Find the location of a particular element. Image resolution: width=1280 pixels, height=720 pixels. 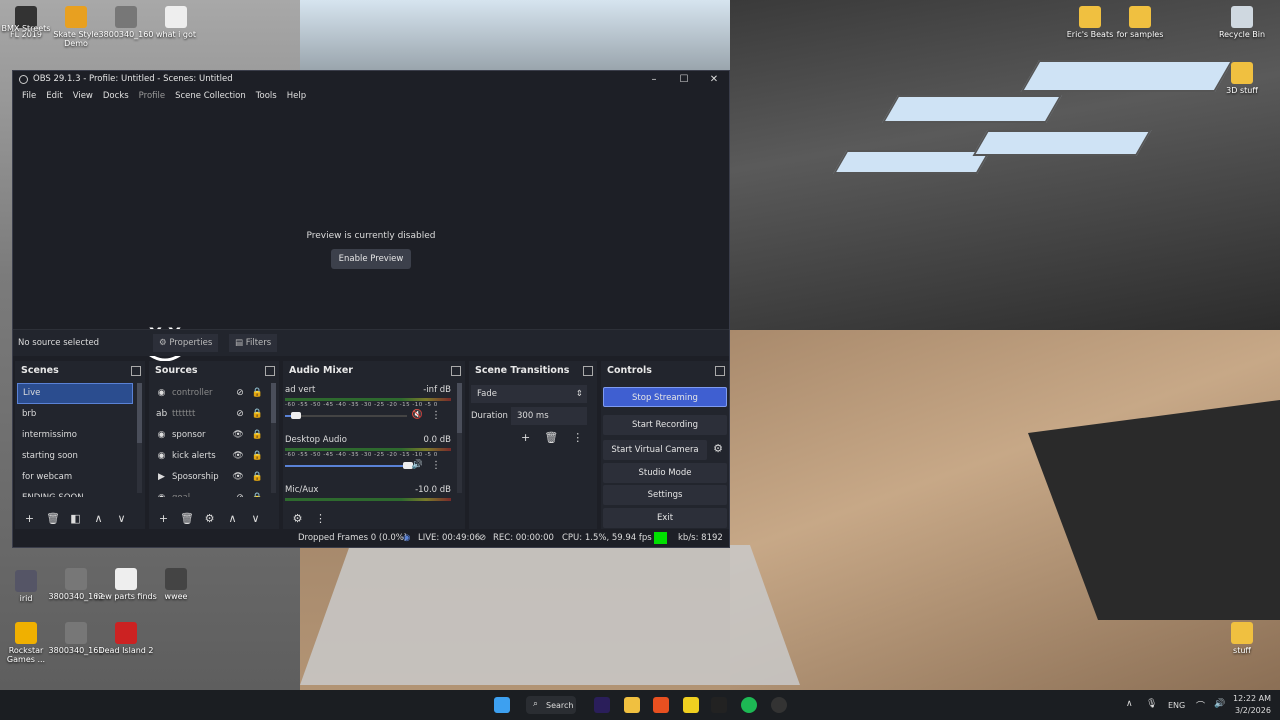

taskbar-search: ⌕ Search is located at coordinates (551, 705).